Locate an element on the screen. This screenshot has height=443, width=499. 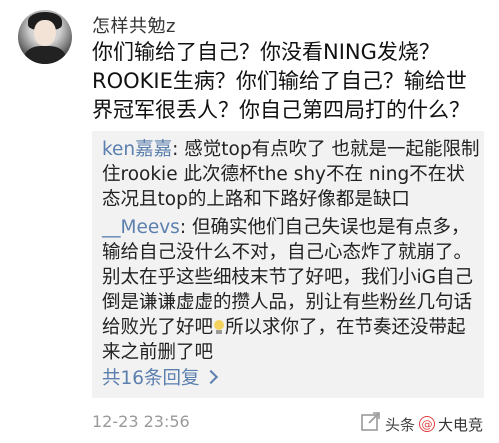
watermark-at-icon: @ is located at coordinates (427, 424).